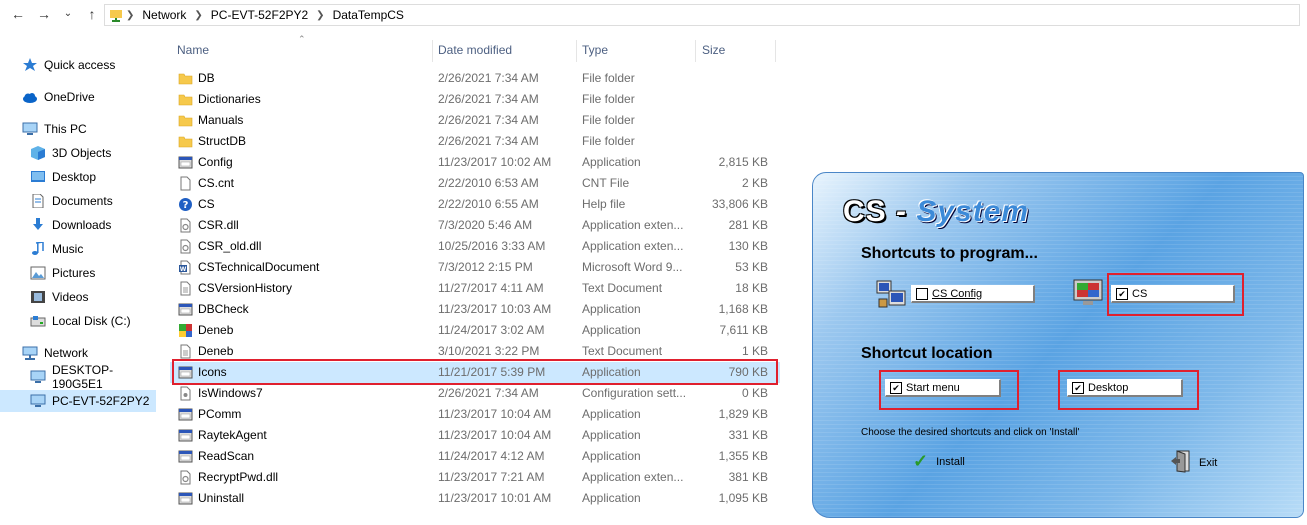 The width and height of the screenshot is (1307, 525). What do you see at coordinates (78, 177) in the screenshot?
I see `nav-item: Desktop` at bounding box center [78, 177].